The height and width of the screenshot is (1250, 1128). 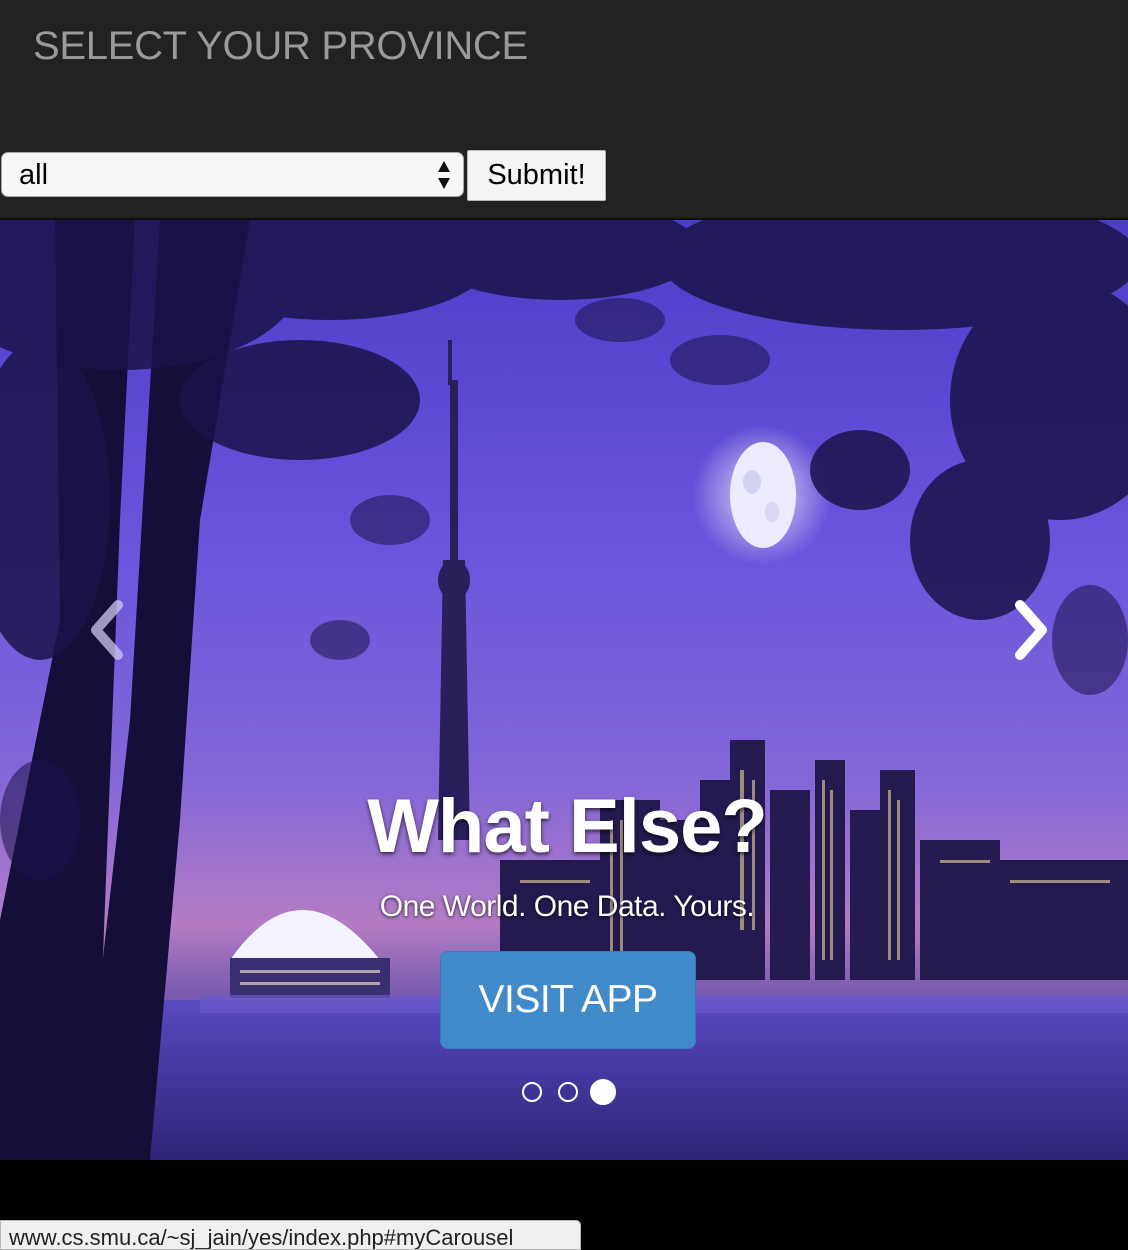 I want to click on caption-text: One World. One Data. Yours., so click(x=567, y=906).